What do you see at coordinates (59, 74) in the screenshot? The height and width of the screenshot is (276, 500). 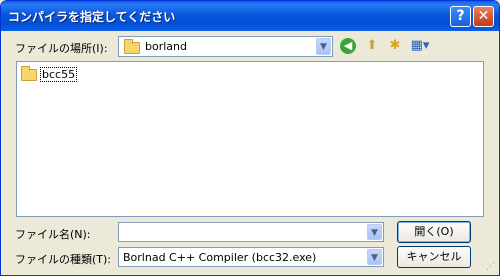 I see `file-name: bcc55` at bounding box center [59, 74].